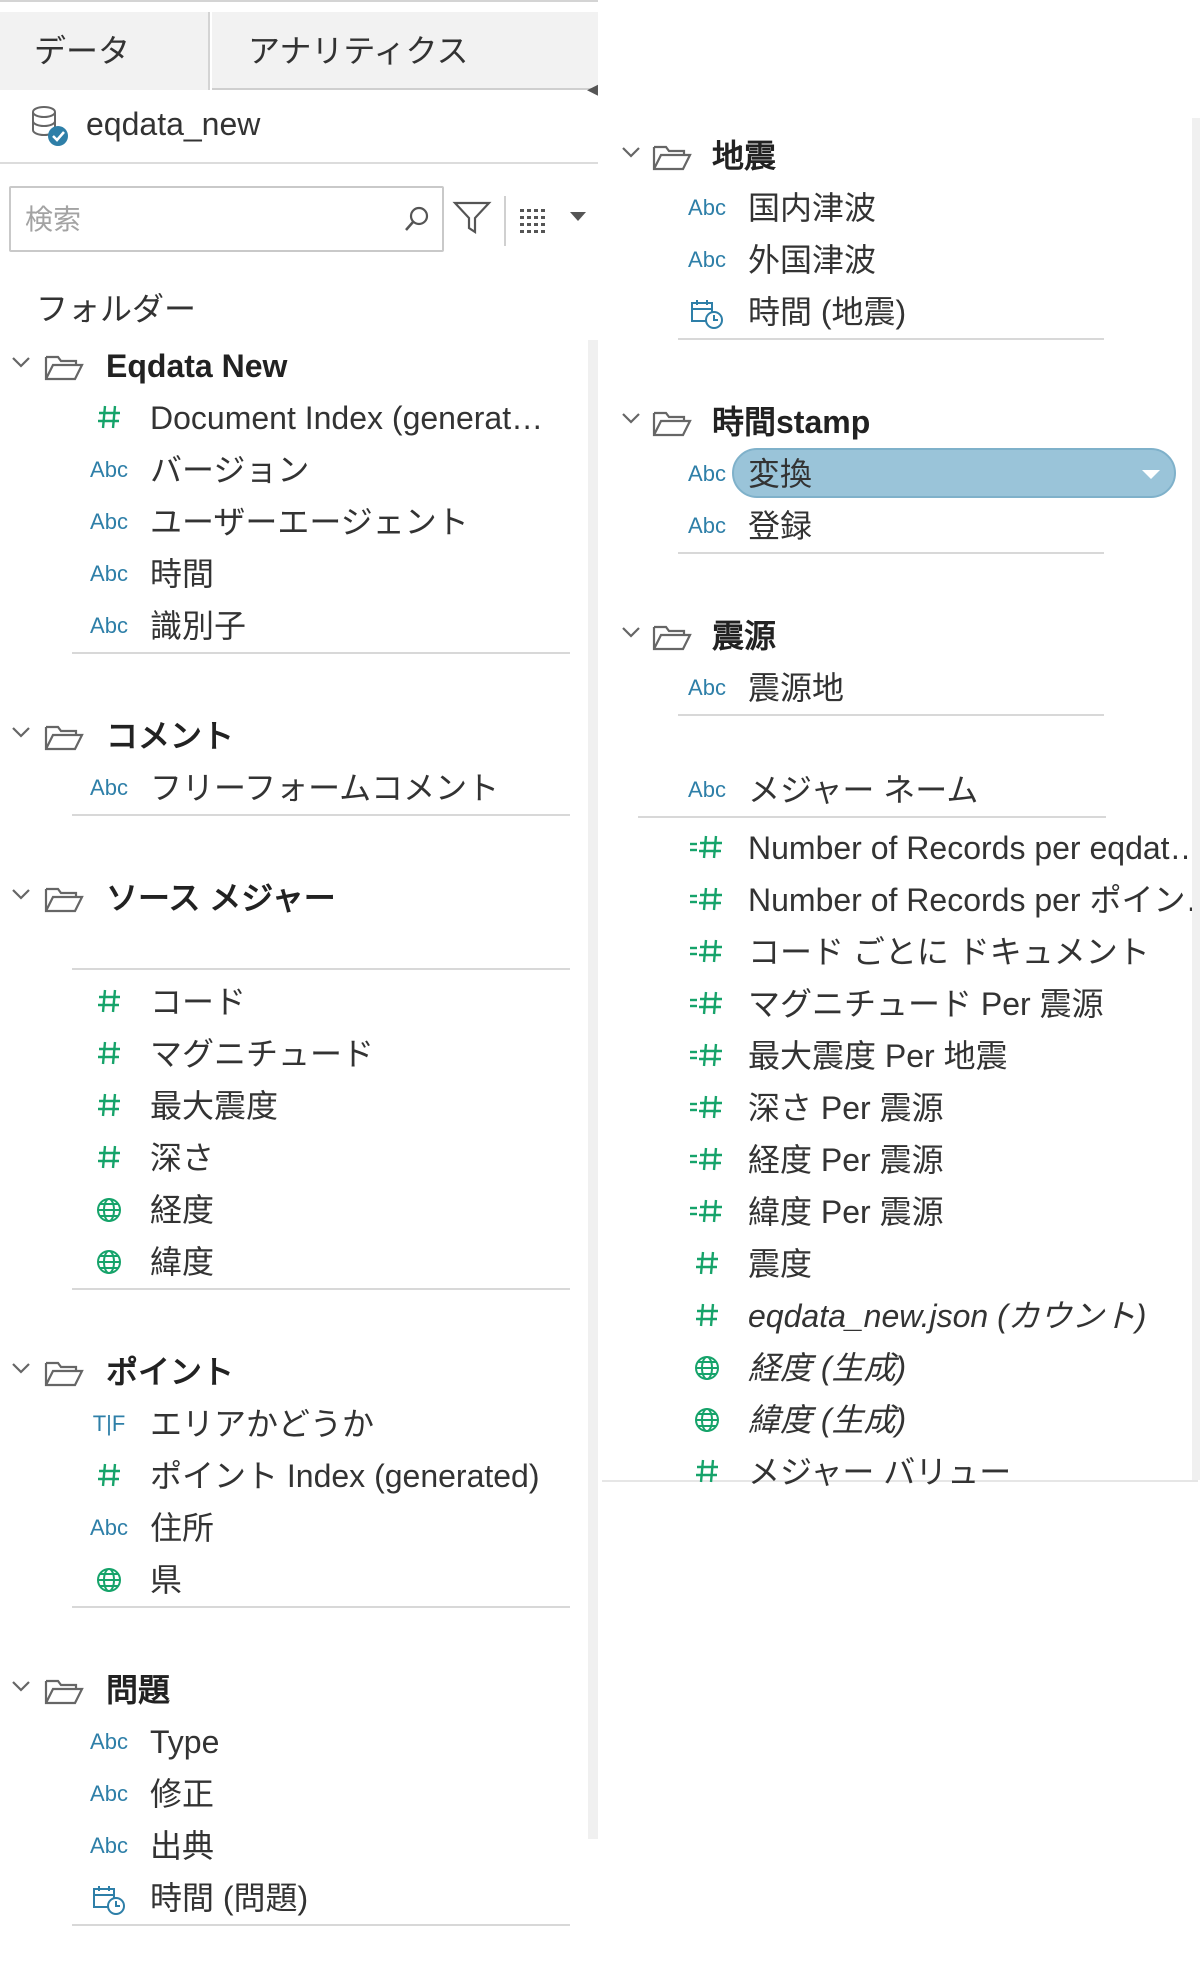  I want to click on folder-header: ソース メジャー, so click(294, 898).